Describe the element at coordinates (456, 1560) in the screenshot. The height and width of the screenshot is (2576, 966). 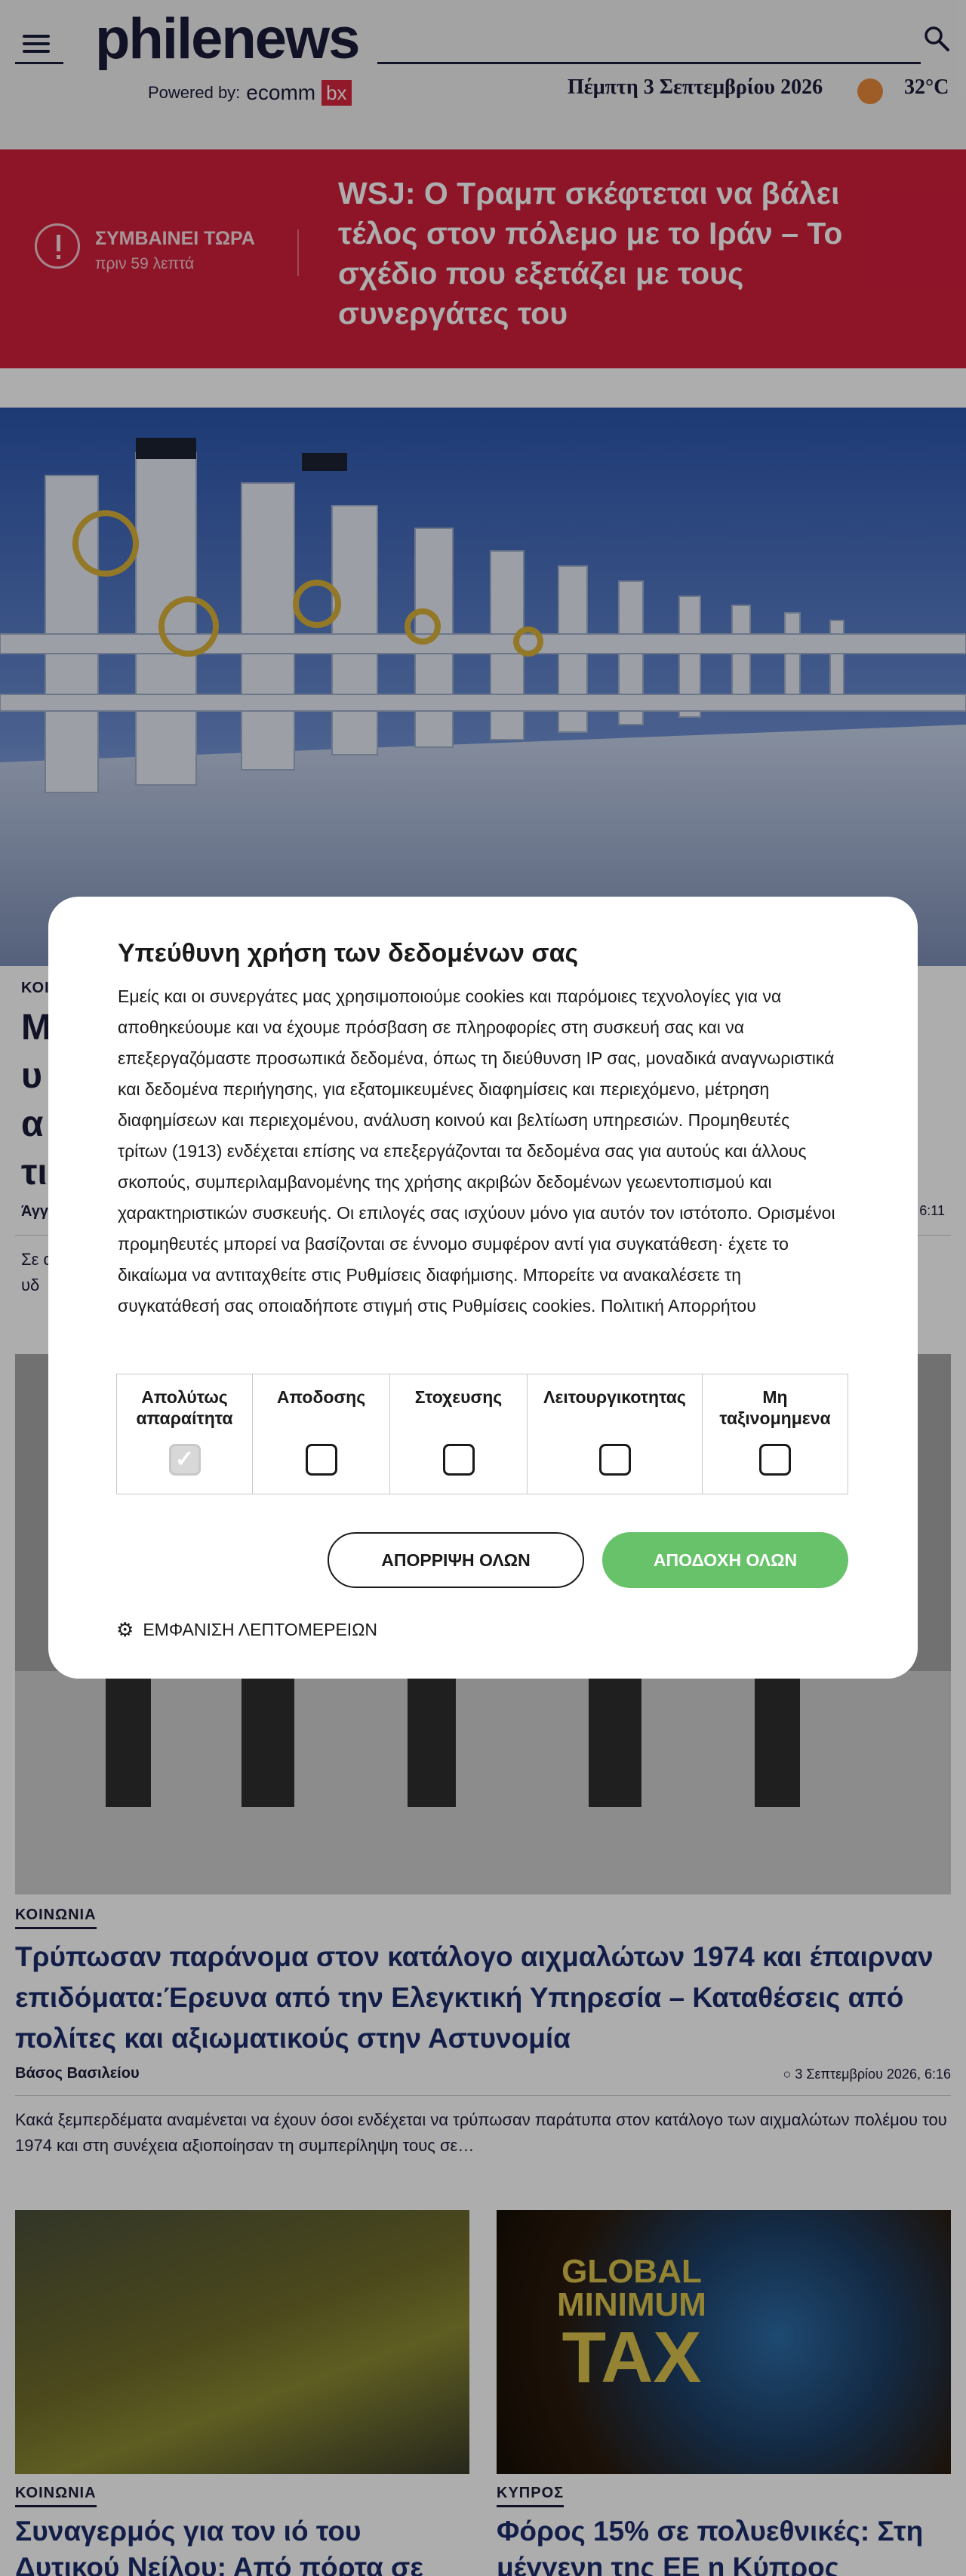
I see `reject-all-button: ΑΠΟΡΡΙΨΗ ΟΛΩΝ` at that location.